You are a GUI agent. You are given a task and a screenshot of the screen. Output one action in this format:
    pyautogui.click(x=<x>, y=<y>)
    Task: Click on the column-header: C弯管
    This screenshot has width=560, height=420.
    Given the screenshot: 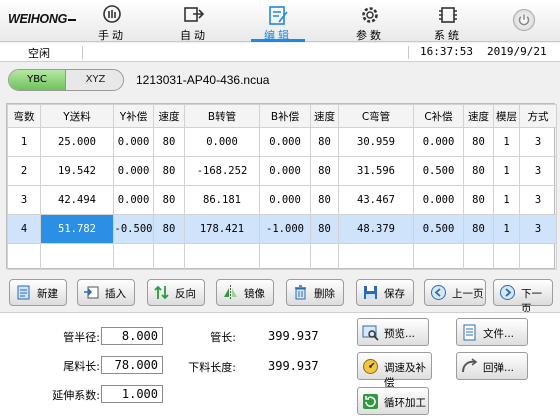 What is the action you would take?
    pyautogui.click(x=376, y=116)
    